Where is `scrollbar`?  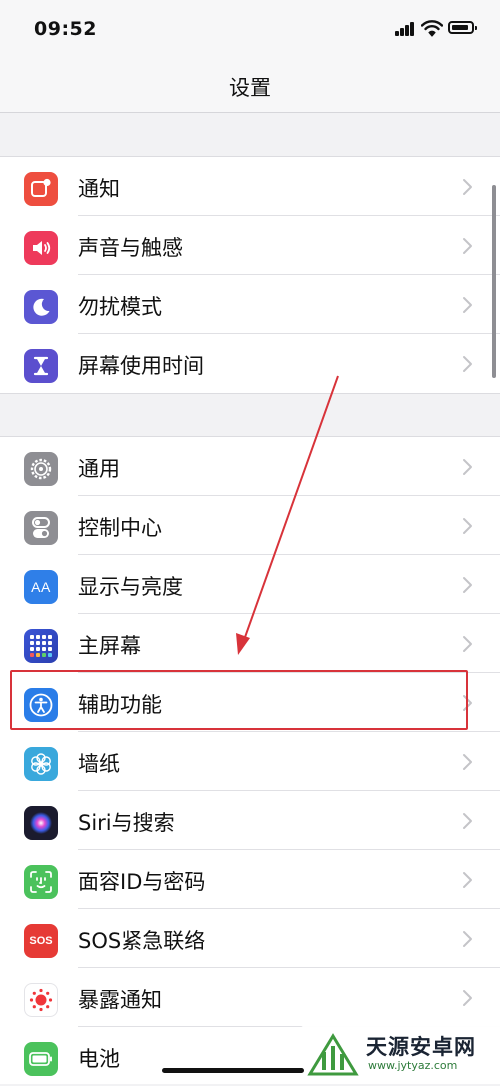
scrollbar is located at coordinates (494, 281).